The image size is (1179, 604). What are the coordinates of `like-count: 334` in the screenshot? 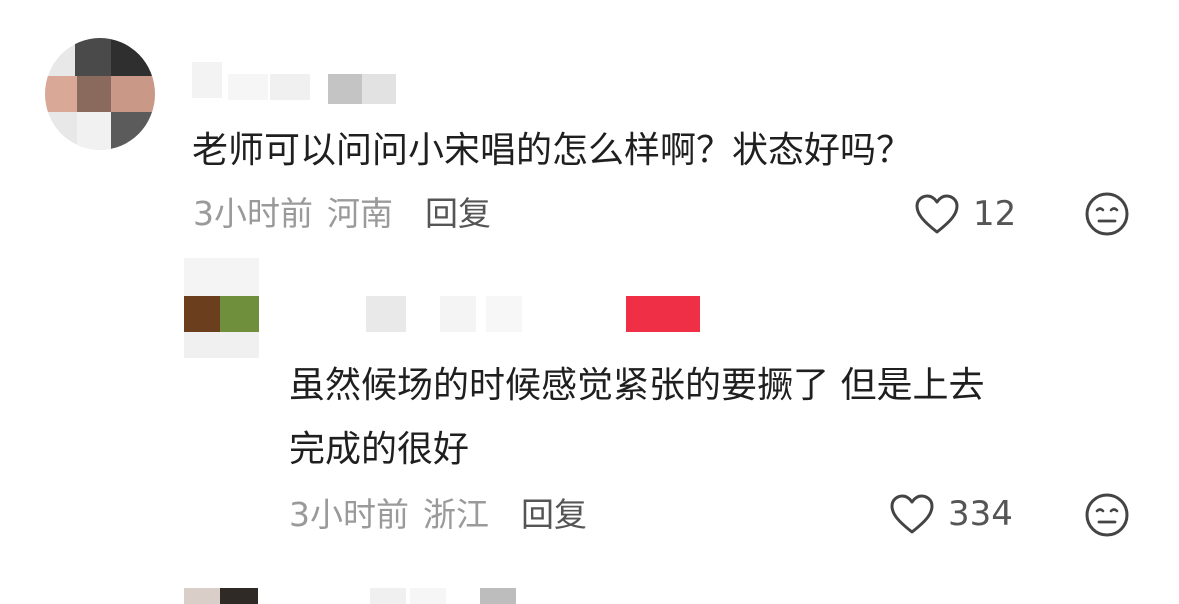 It's located at (980, 514).